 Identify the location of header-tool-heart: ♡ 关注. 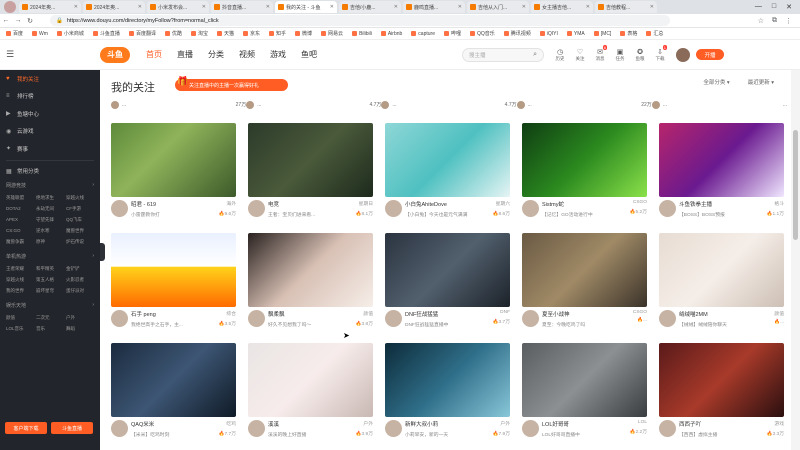
(580, 55).